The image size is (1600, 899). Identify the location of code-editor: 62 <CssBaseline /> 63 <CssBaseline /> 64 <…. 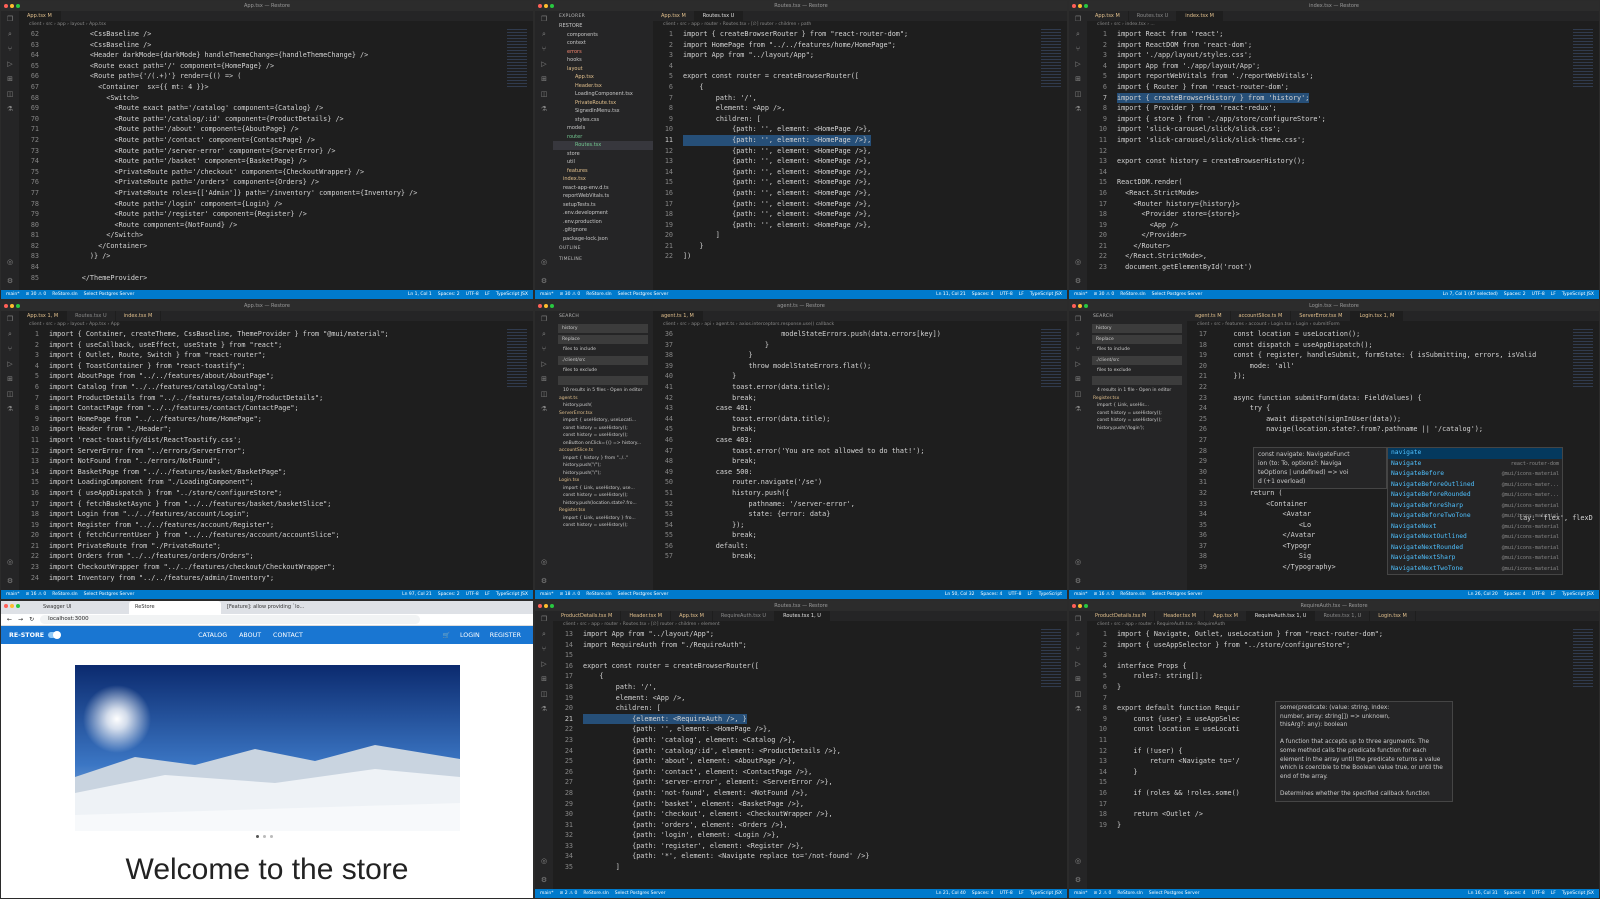
(262, 159).